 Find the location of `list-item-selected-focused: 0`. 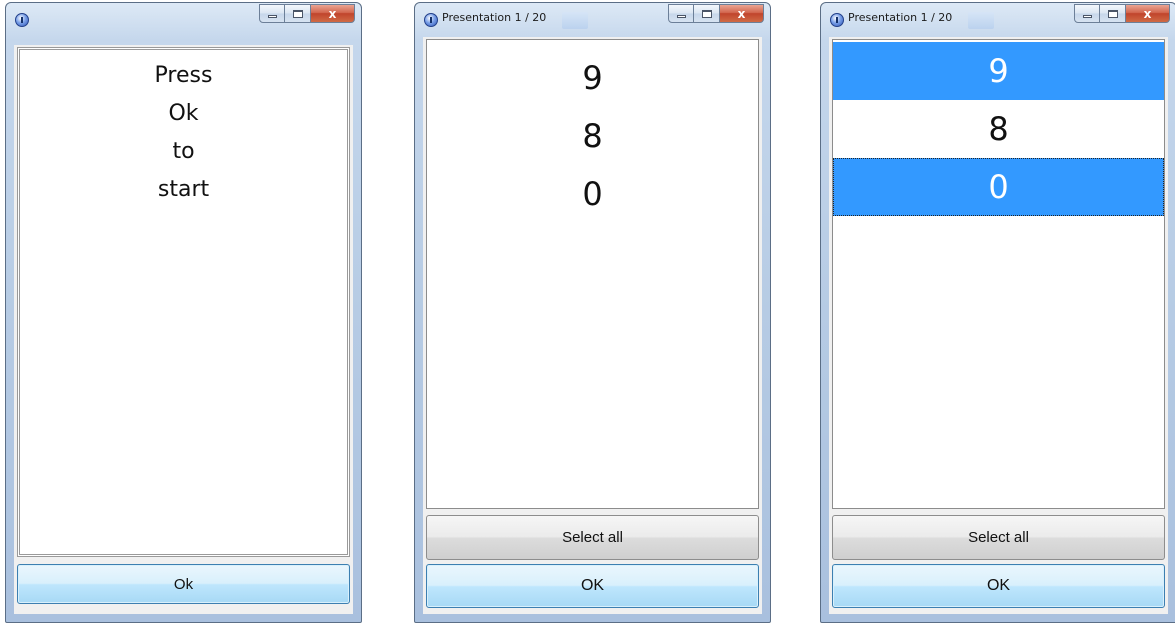

list-item-selected-focused: 0 is located at coordinates (998, 187).